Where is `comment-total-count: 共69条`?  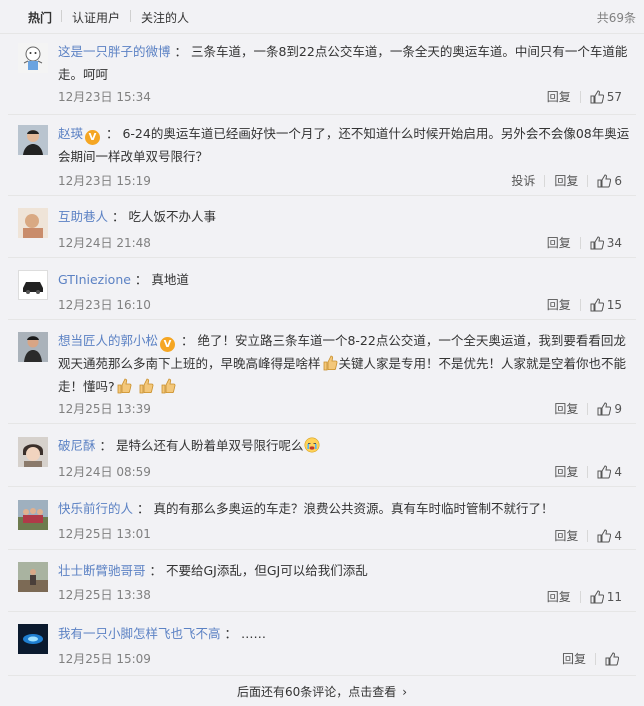
comment-total-count: 共69条 is located at coordinates (616, 18).